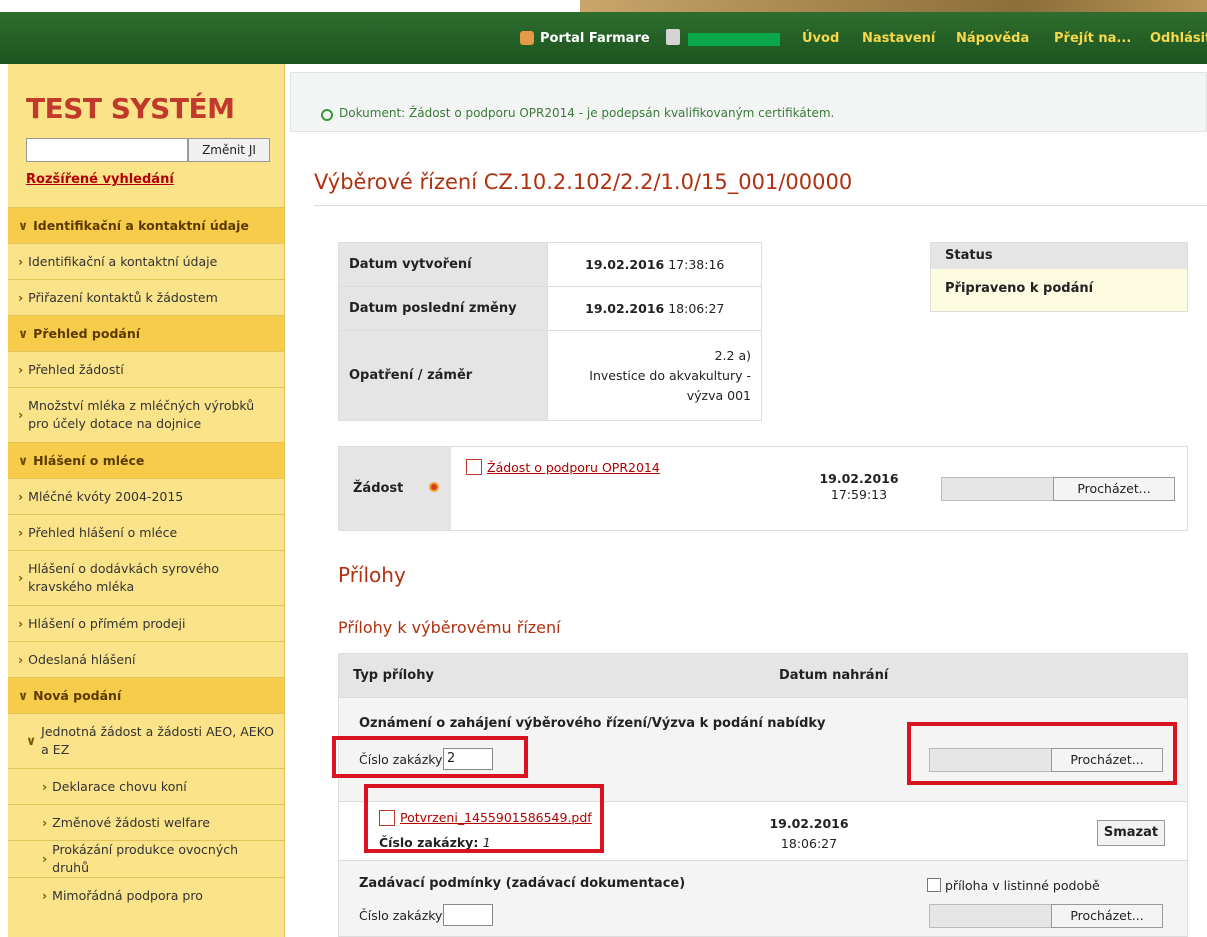 The image size is (1207, 937). What do you see at coordinates (898, 38) in the screenshot?
I see `nav-nastaveni: Nastavení` at bounding box center [898, 38].